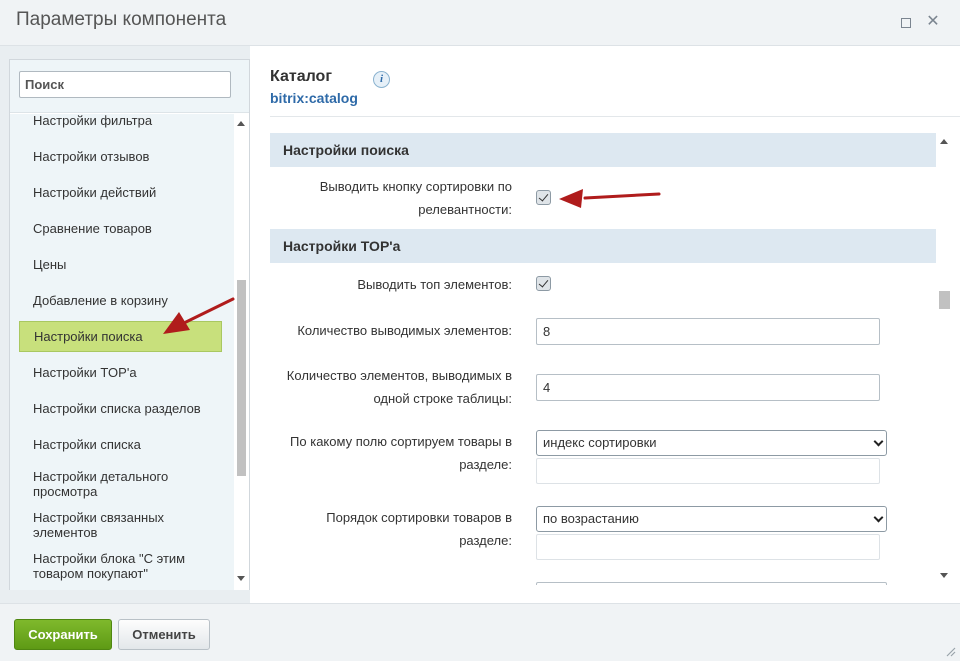 The width and height of the screenshot is (960, 661). What do you see at coordinates (434, 284) in the screenshot?
I see `label-show-top: Выводить топ элементов:` at bounding box center [434, 284].